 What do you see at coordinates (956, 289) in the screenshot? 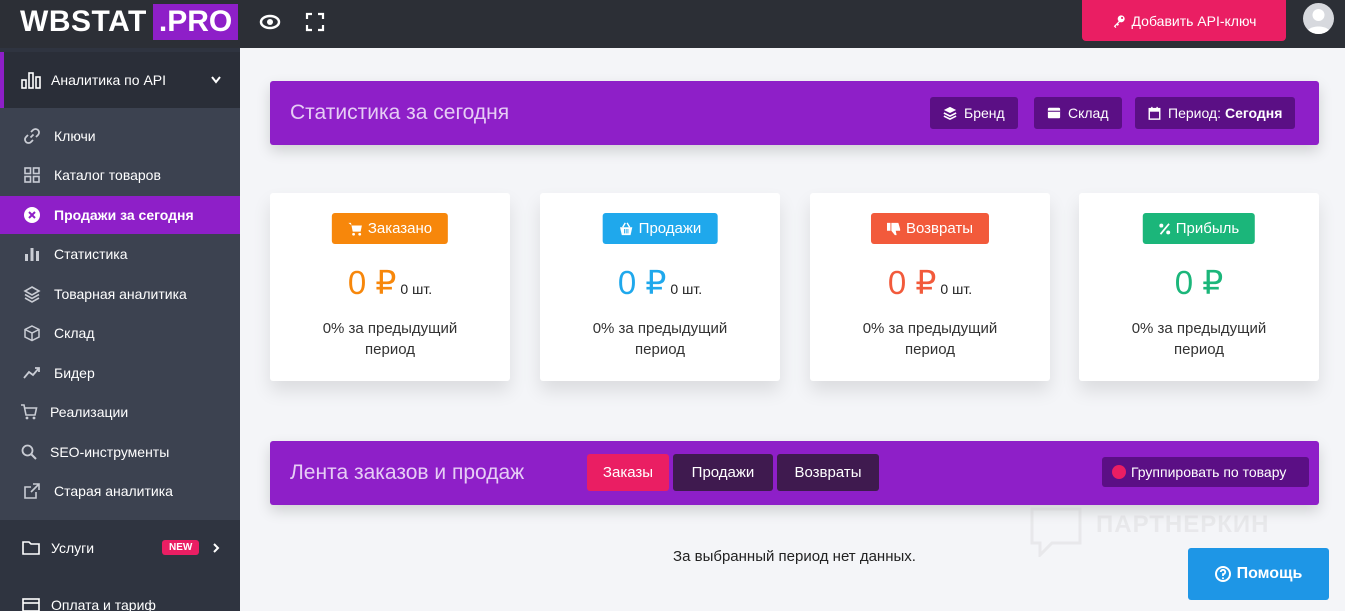
I see `returns-count: 0 шт.` at bounding box center [956, 289].